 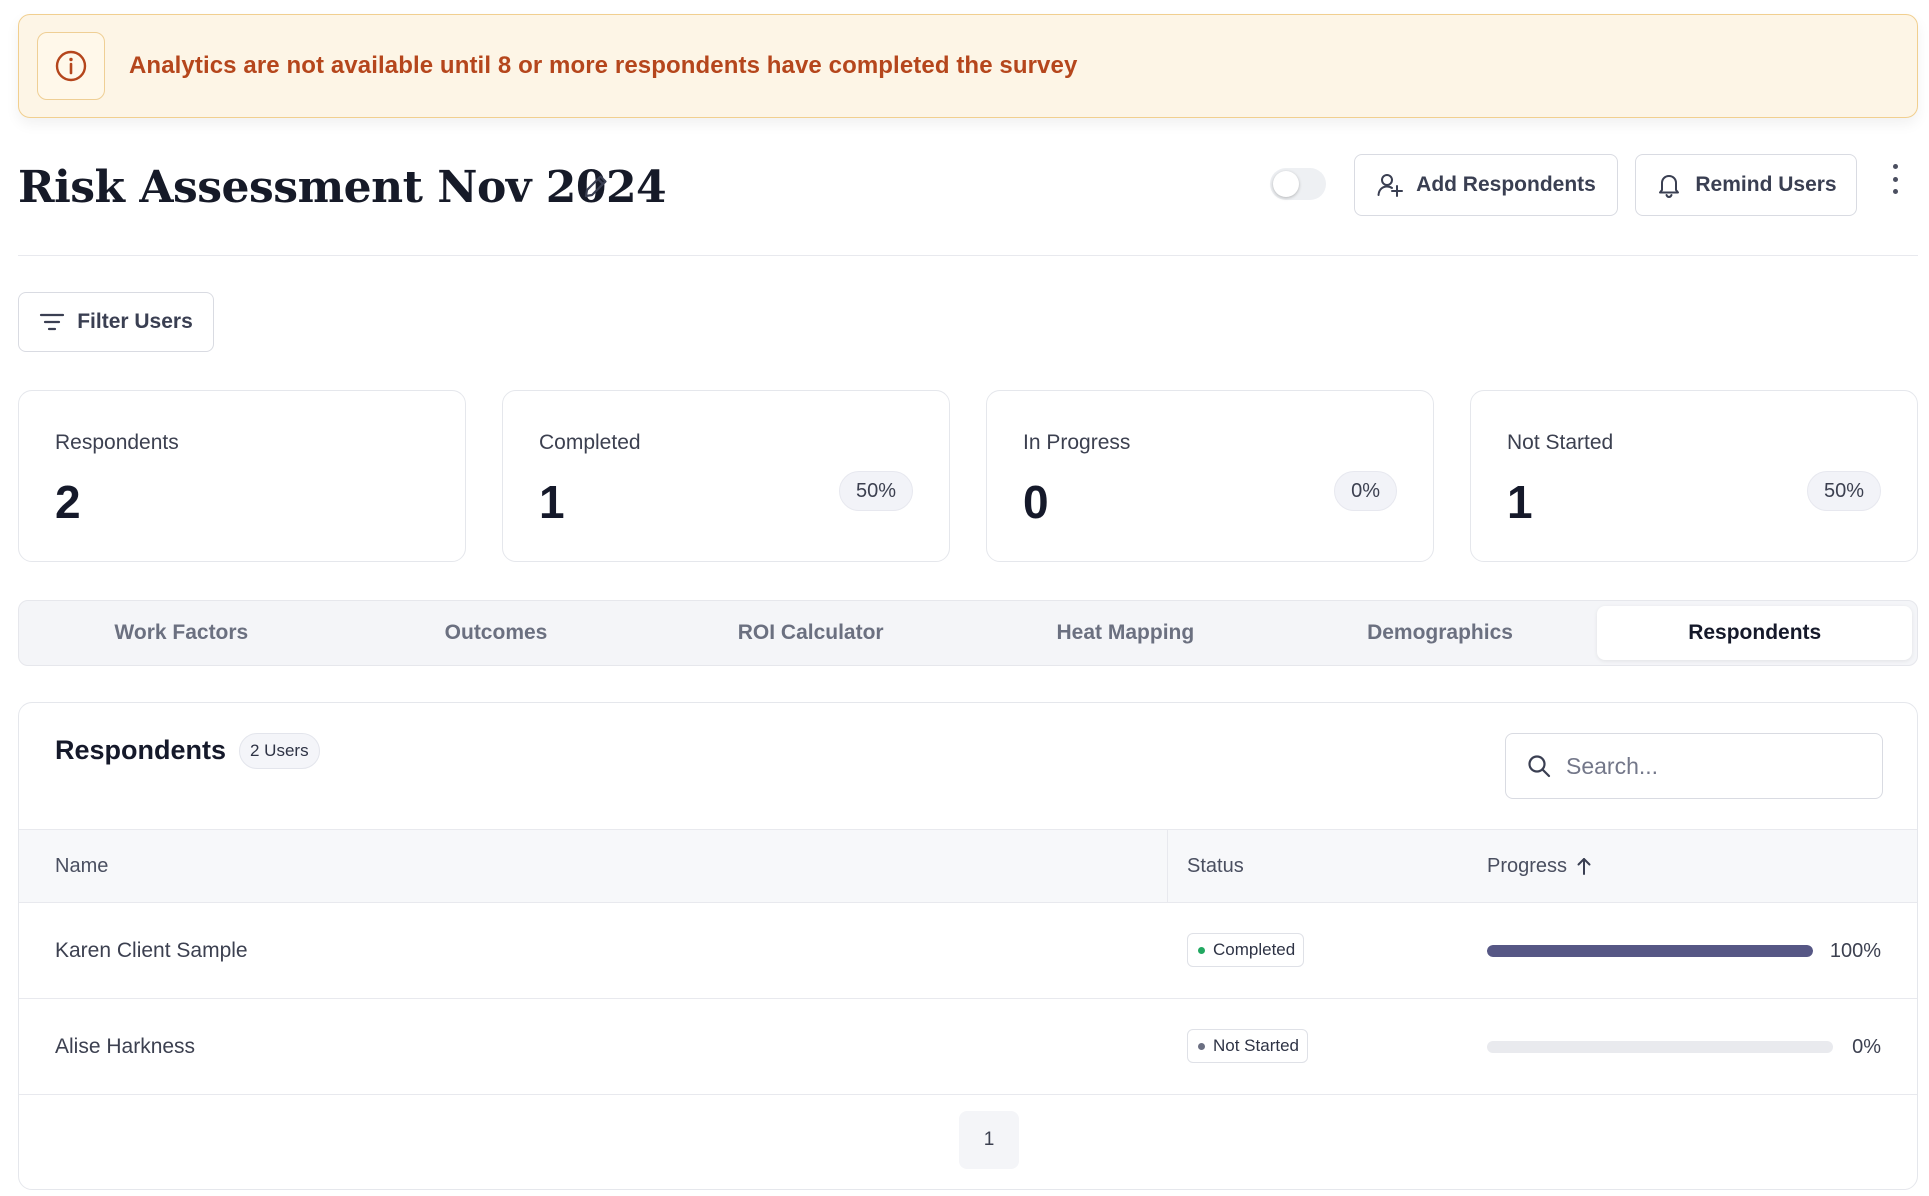 I want to click on add-respondents-button: Add Respondents, so click(x=1486, y=185).